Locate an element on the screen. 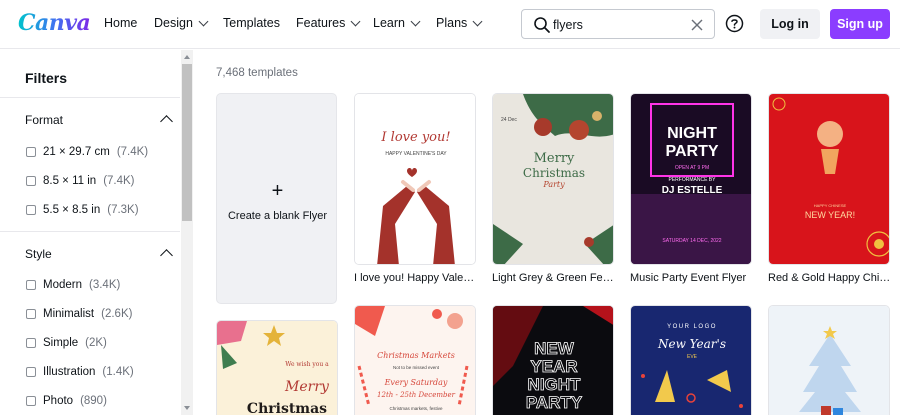 This screenshot has width=900, height=415. svg-text: Every Saturday is located at coordinates (416, 382).